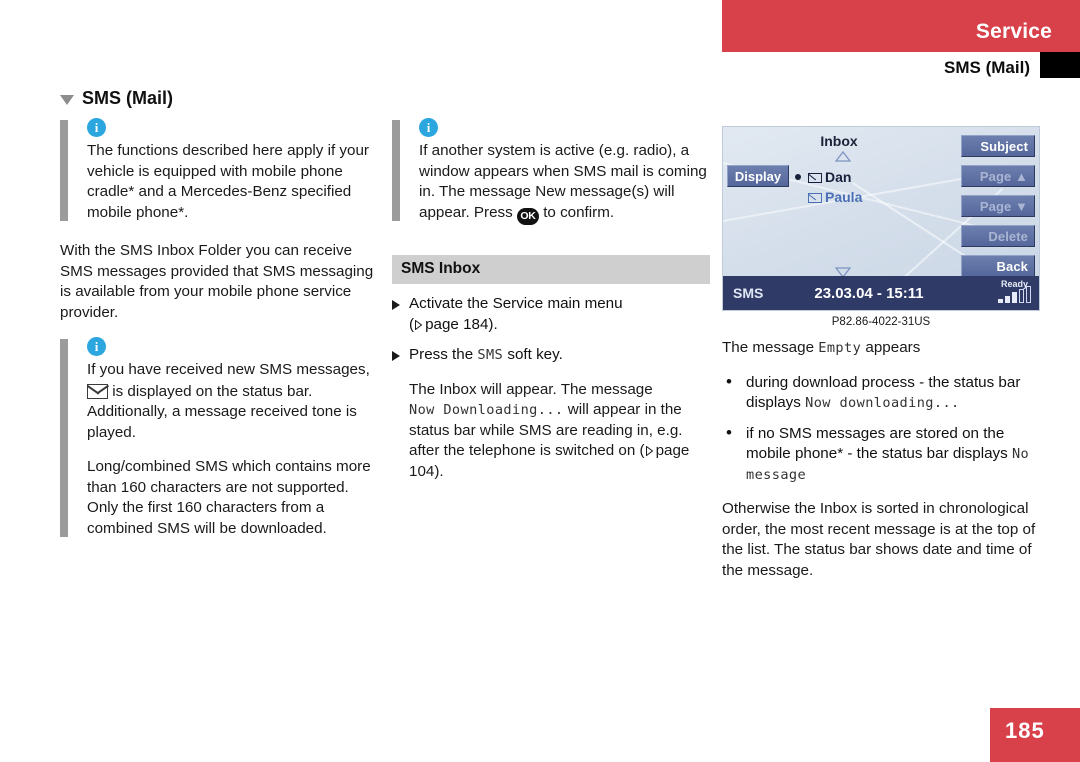 Image resolution: width=1080 pixels, height=762 pixels. I want to click on scroll-up-icon, so click(843, 156).